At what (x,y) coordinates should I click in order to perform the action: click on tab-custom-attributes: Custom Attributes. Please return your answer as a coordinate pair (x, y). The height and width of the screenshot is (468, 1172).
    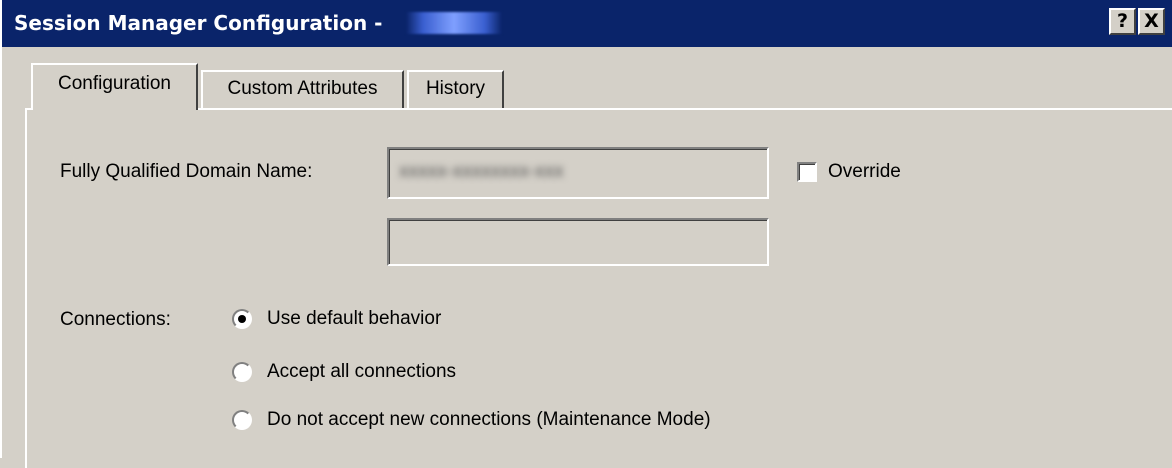
    Looking at the image, I should click on (302, 90).